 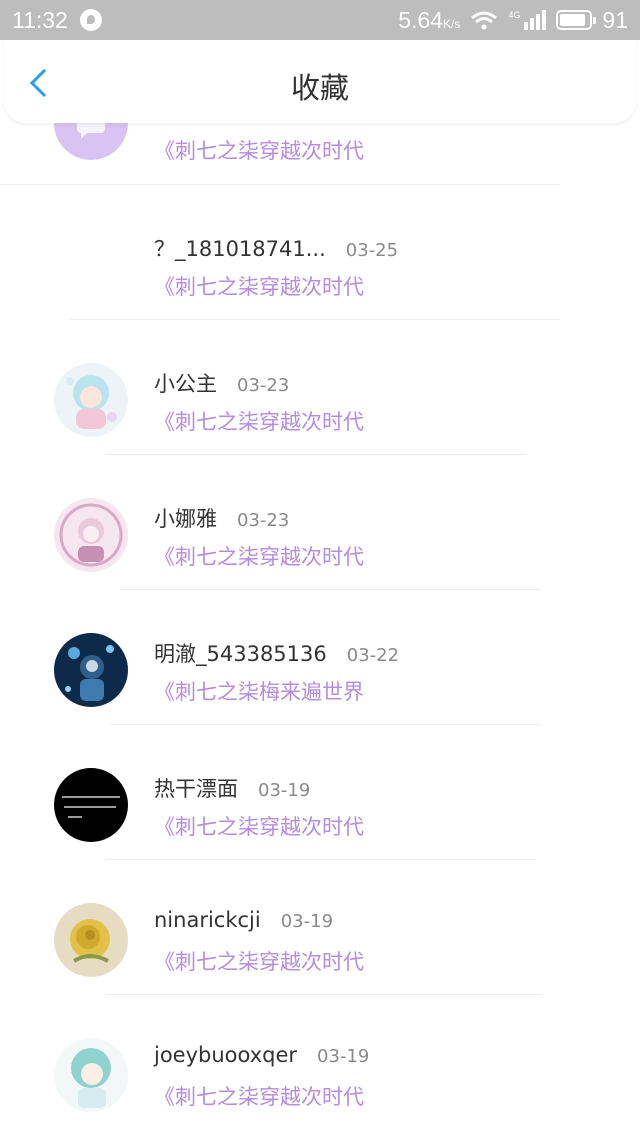 I want to click on list-item: 明澈_543385136 03-22 《刺七之柒梅来遍世界, so click(x=320, y=657).